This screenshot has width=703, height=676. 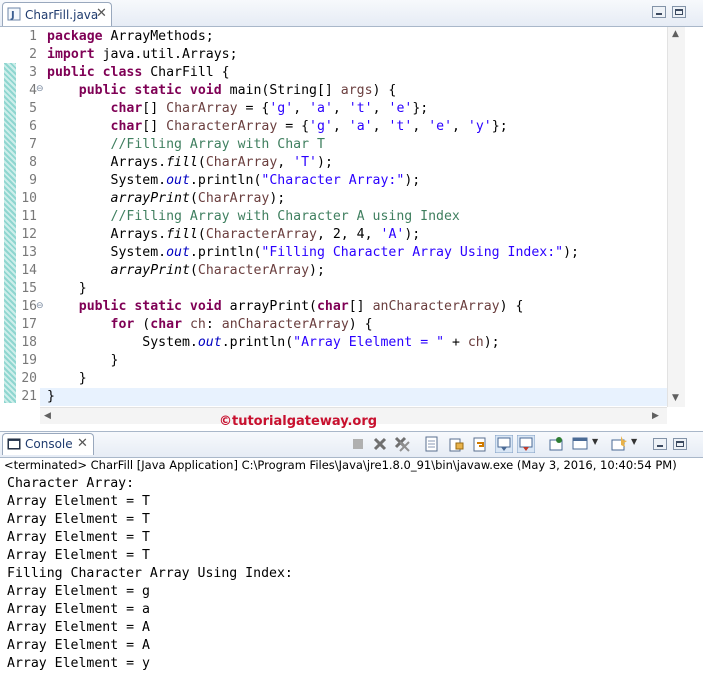 I want to click on line-number: 13, so click(x=29, y=252).